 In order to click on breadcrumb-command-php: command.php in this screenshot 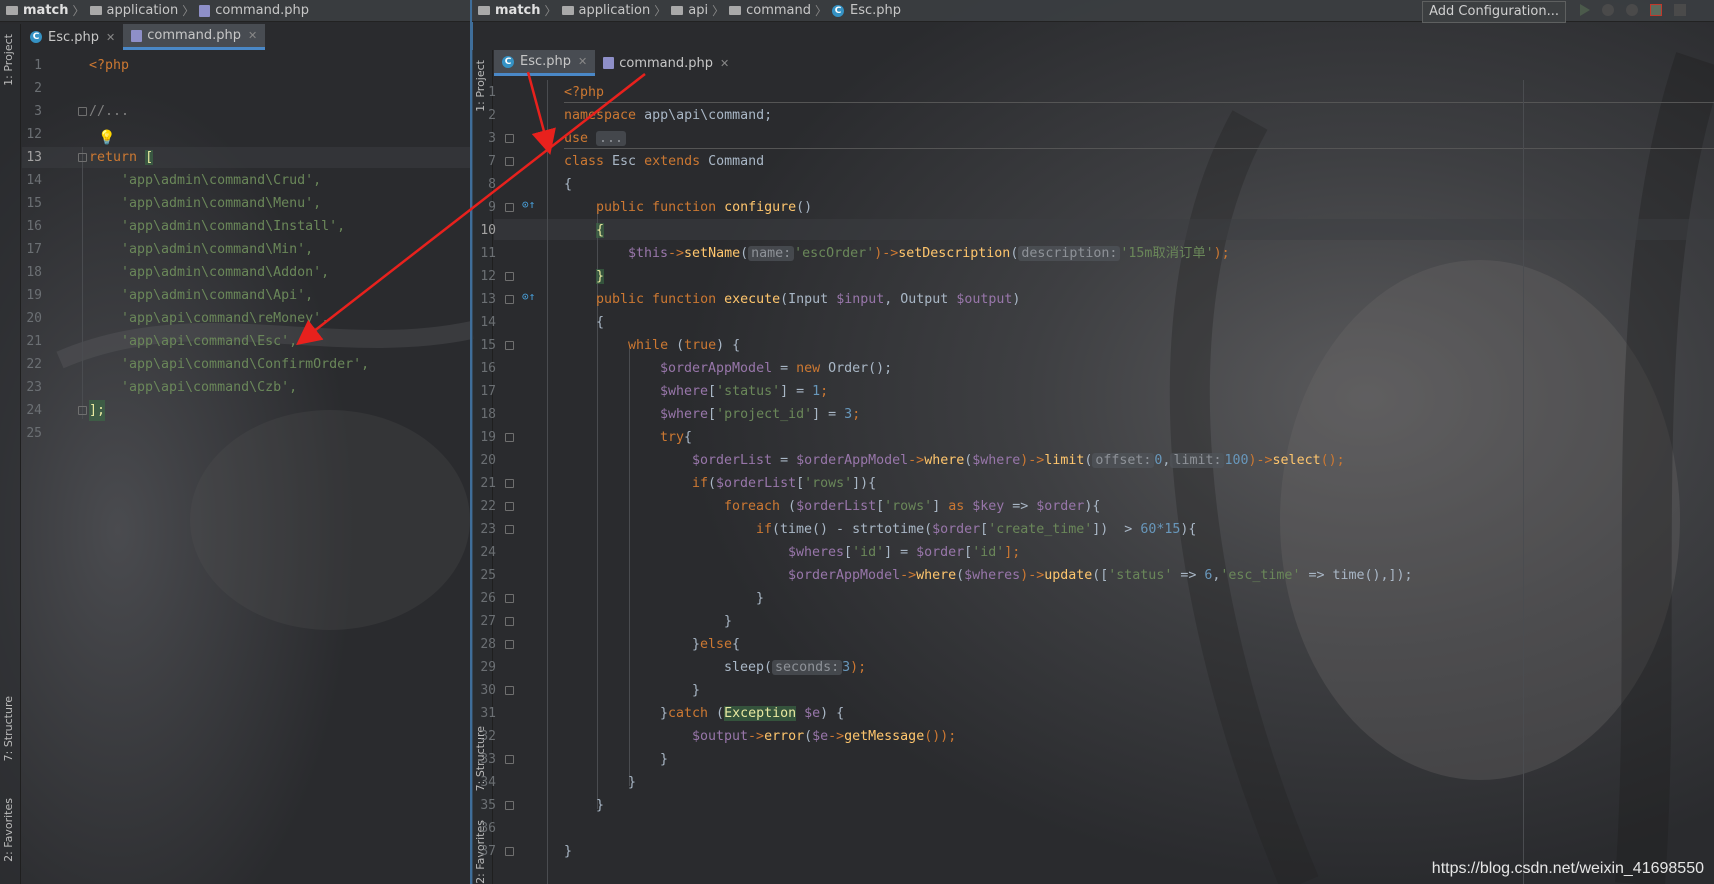, I will do `click(262, 10)`.